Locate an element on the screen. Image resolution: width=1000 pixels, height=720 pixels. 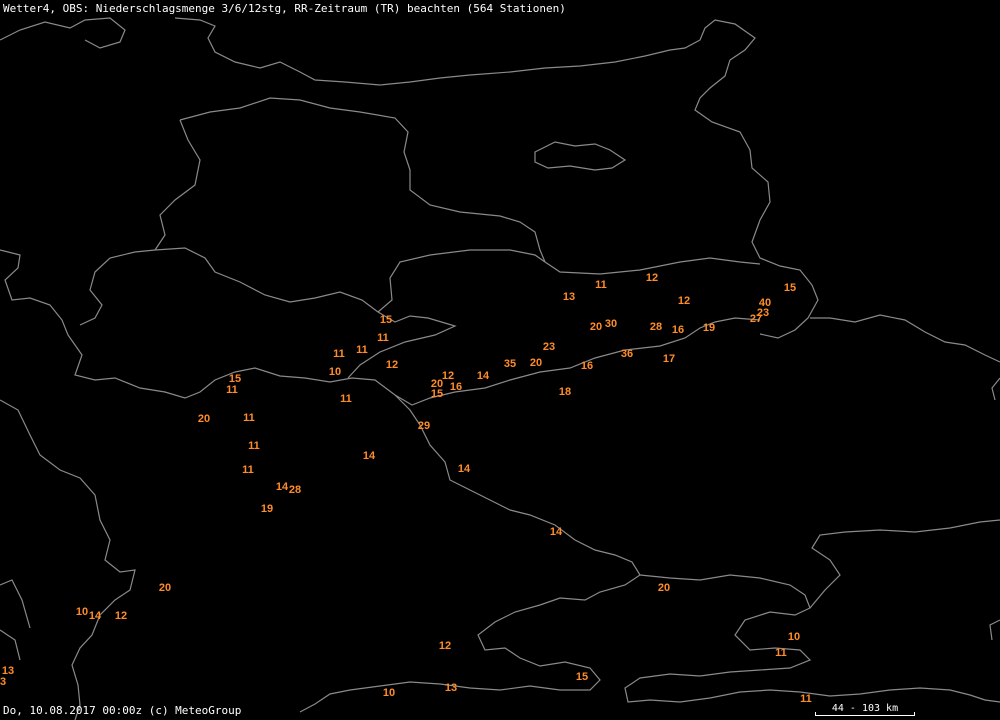
station-value: 3 is located at coordinates (3, 682).